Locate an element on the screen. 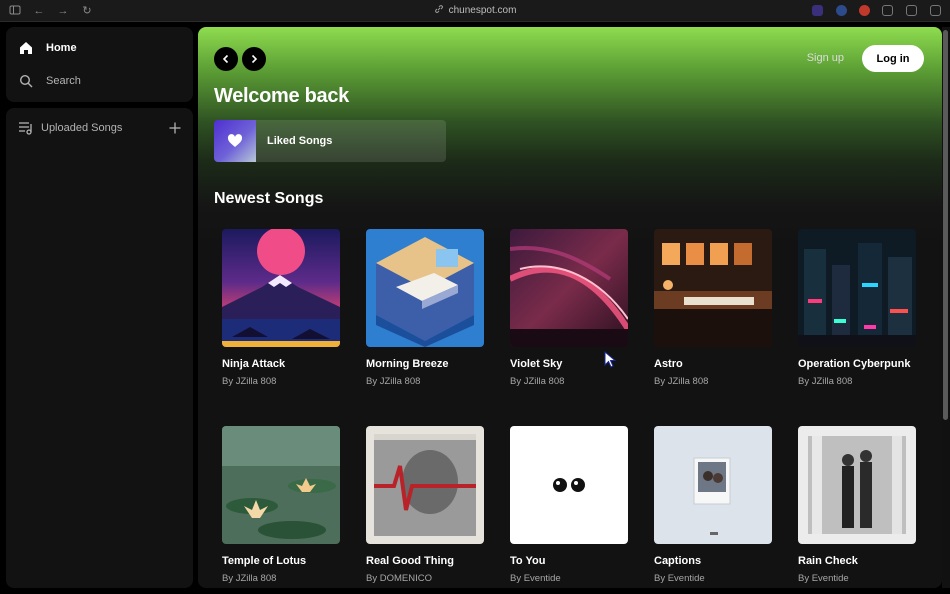  song-title: Operation Cyberpunk is located at coordinates (854, 364).